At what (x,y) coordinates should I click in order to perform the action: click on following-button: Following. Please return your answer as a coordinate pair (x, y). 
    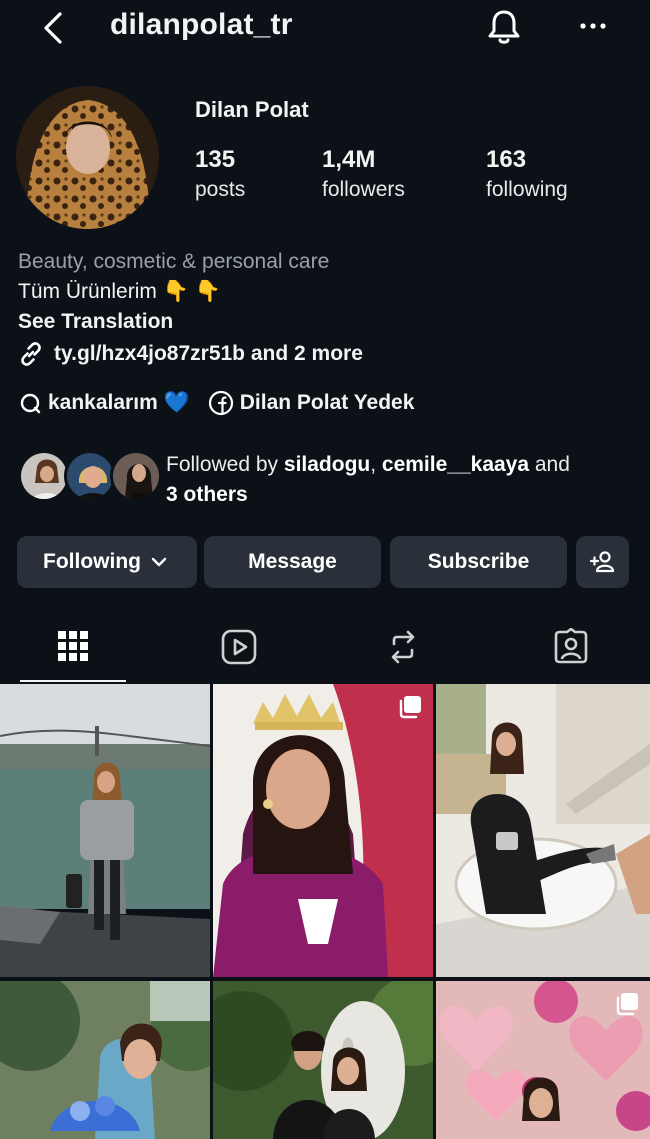
    Looking at the image, I should click on (107, 562).